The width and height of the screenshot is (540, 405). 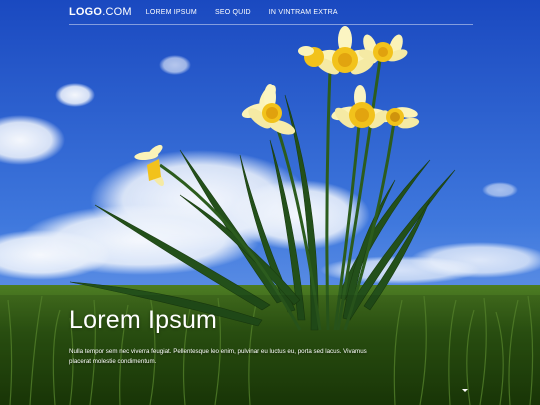 I want to click on logo-light-text: .COM, so click(x=117, y=12).